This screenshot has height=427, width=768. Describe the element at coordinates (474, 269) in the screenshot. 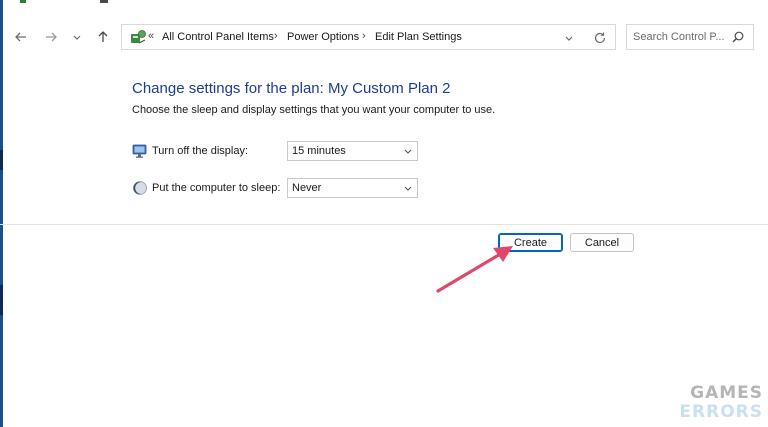

I see `annotation-arrow` at that location.